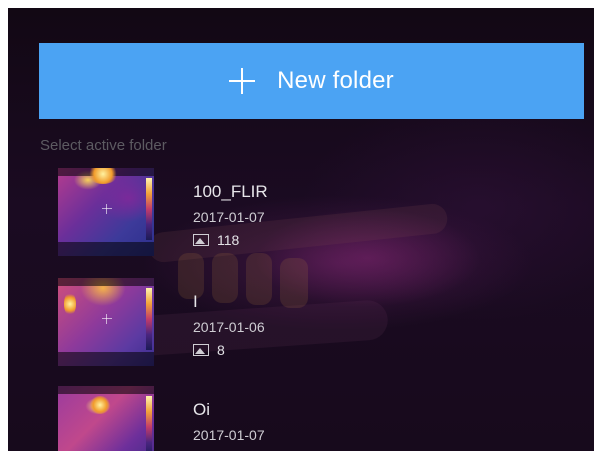 This screenshot has height=459, width=602. What do you see at coordinates (242, 81) in the screenshot?
I see `plus-icon` at bounding box center [242, 81].